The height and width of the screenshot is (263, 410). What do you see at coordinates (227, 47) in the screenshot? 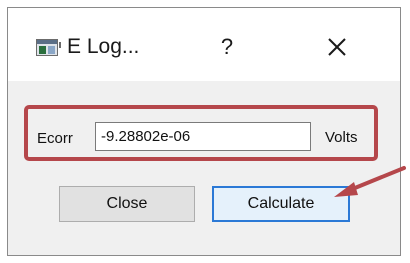
I see `help-icon: ?` at bounding box center [227, 47].